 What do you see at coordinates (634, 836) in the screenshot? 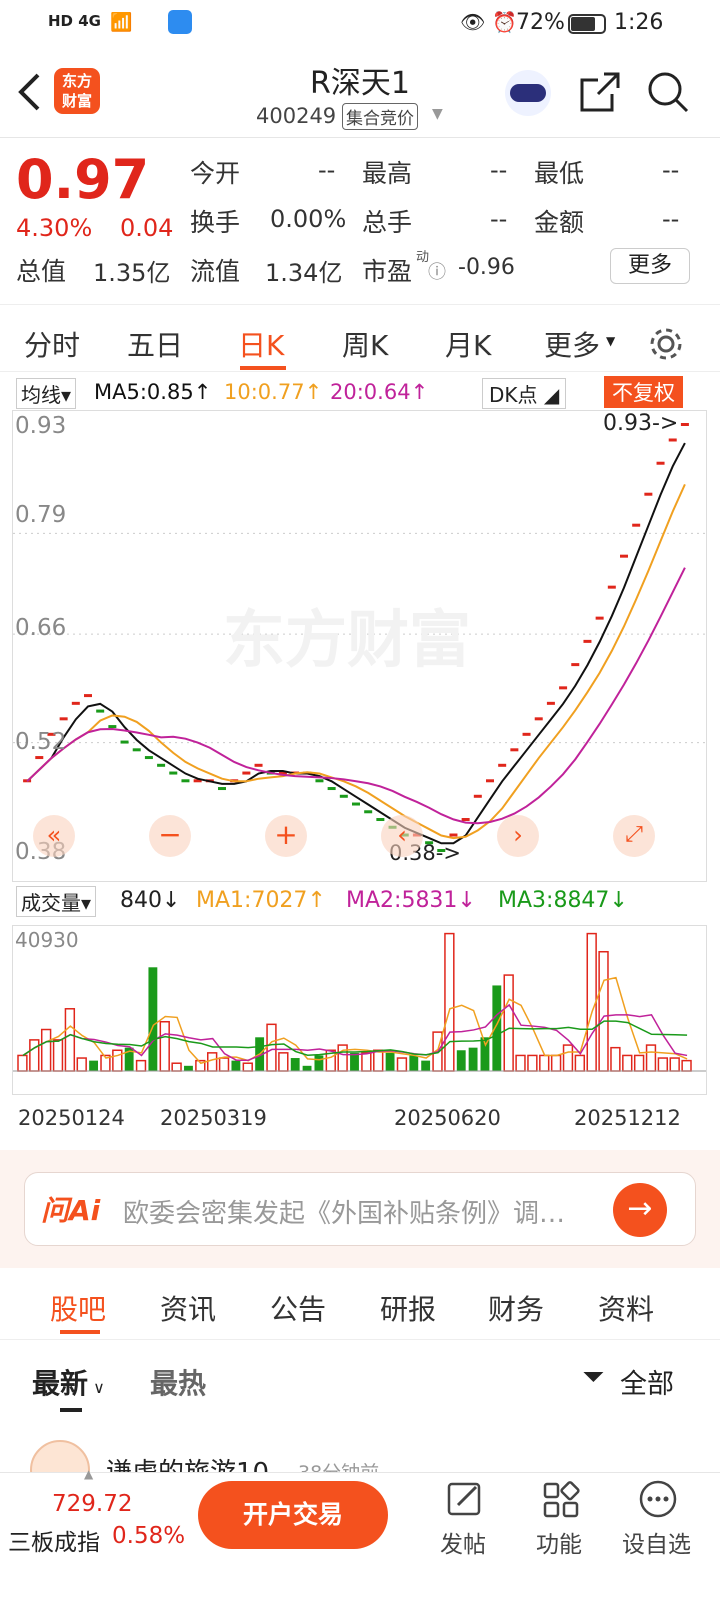
I see `fullscreen-icon: ⤢` at bounding box center [634, 836].